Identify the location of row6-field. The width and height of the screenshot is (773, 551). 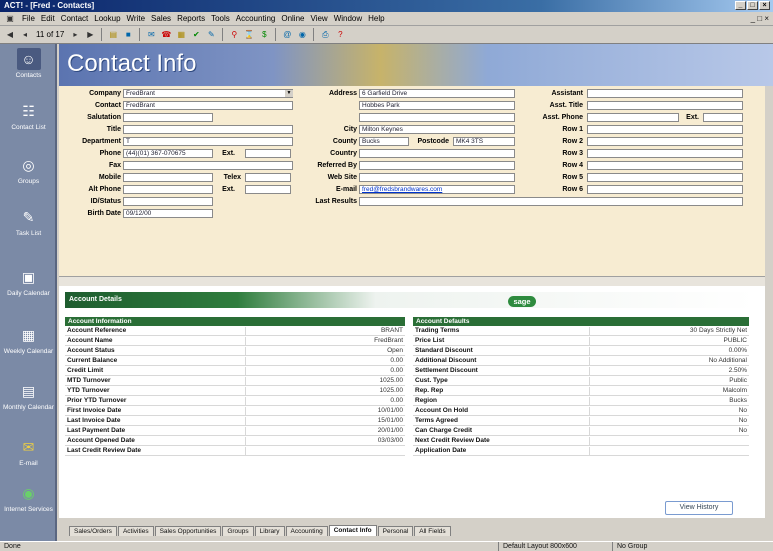
(665, 189).